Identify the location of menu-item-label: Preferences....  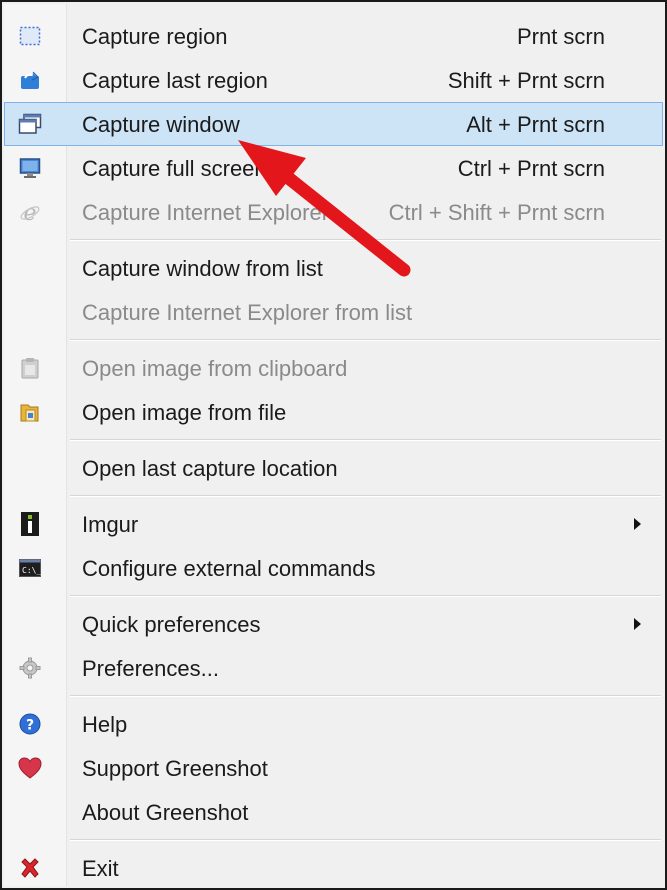
(150, 668).